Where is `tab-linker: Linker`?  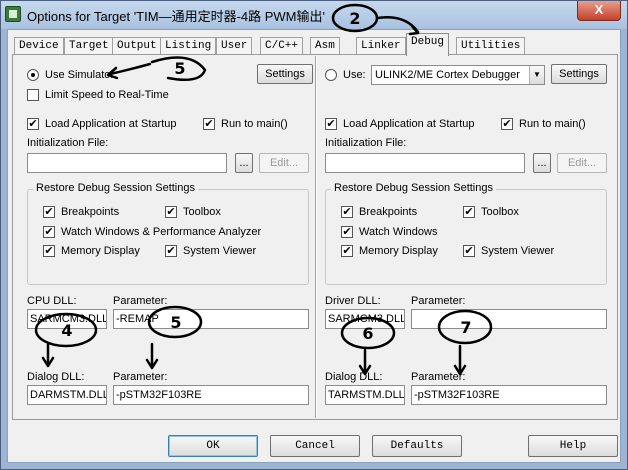 tab-linker: Linker is located at coordinates (381, 46).